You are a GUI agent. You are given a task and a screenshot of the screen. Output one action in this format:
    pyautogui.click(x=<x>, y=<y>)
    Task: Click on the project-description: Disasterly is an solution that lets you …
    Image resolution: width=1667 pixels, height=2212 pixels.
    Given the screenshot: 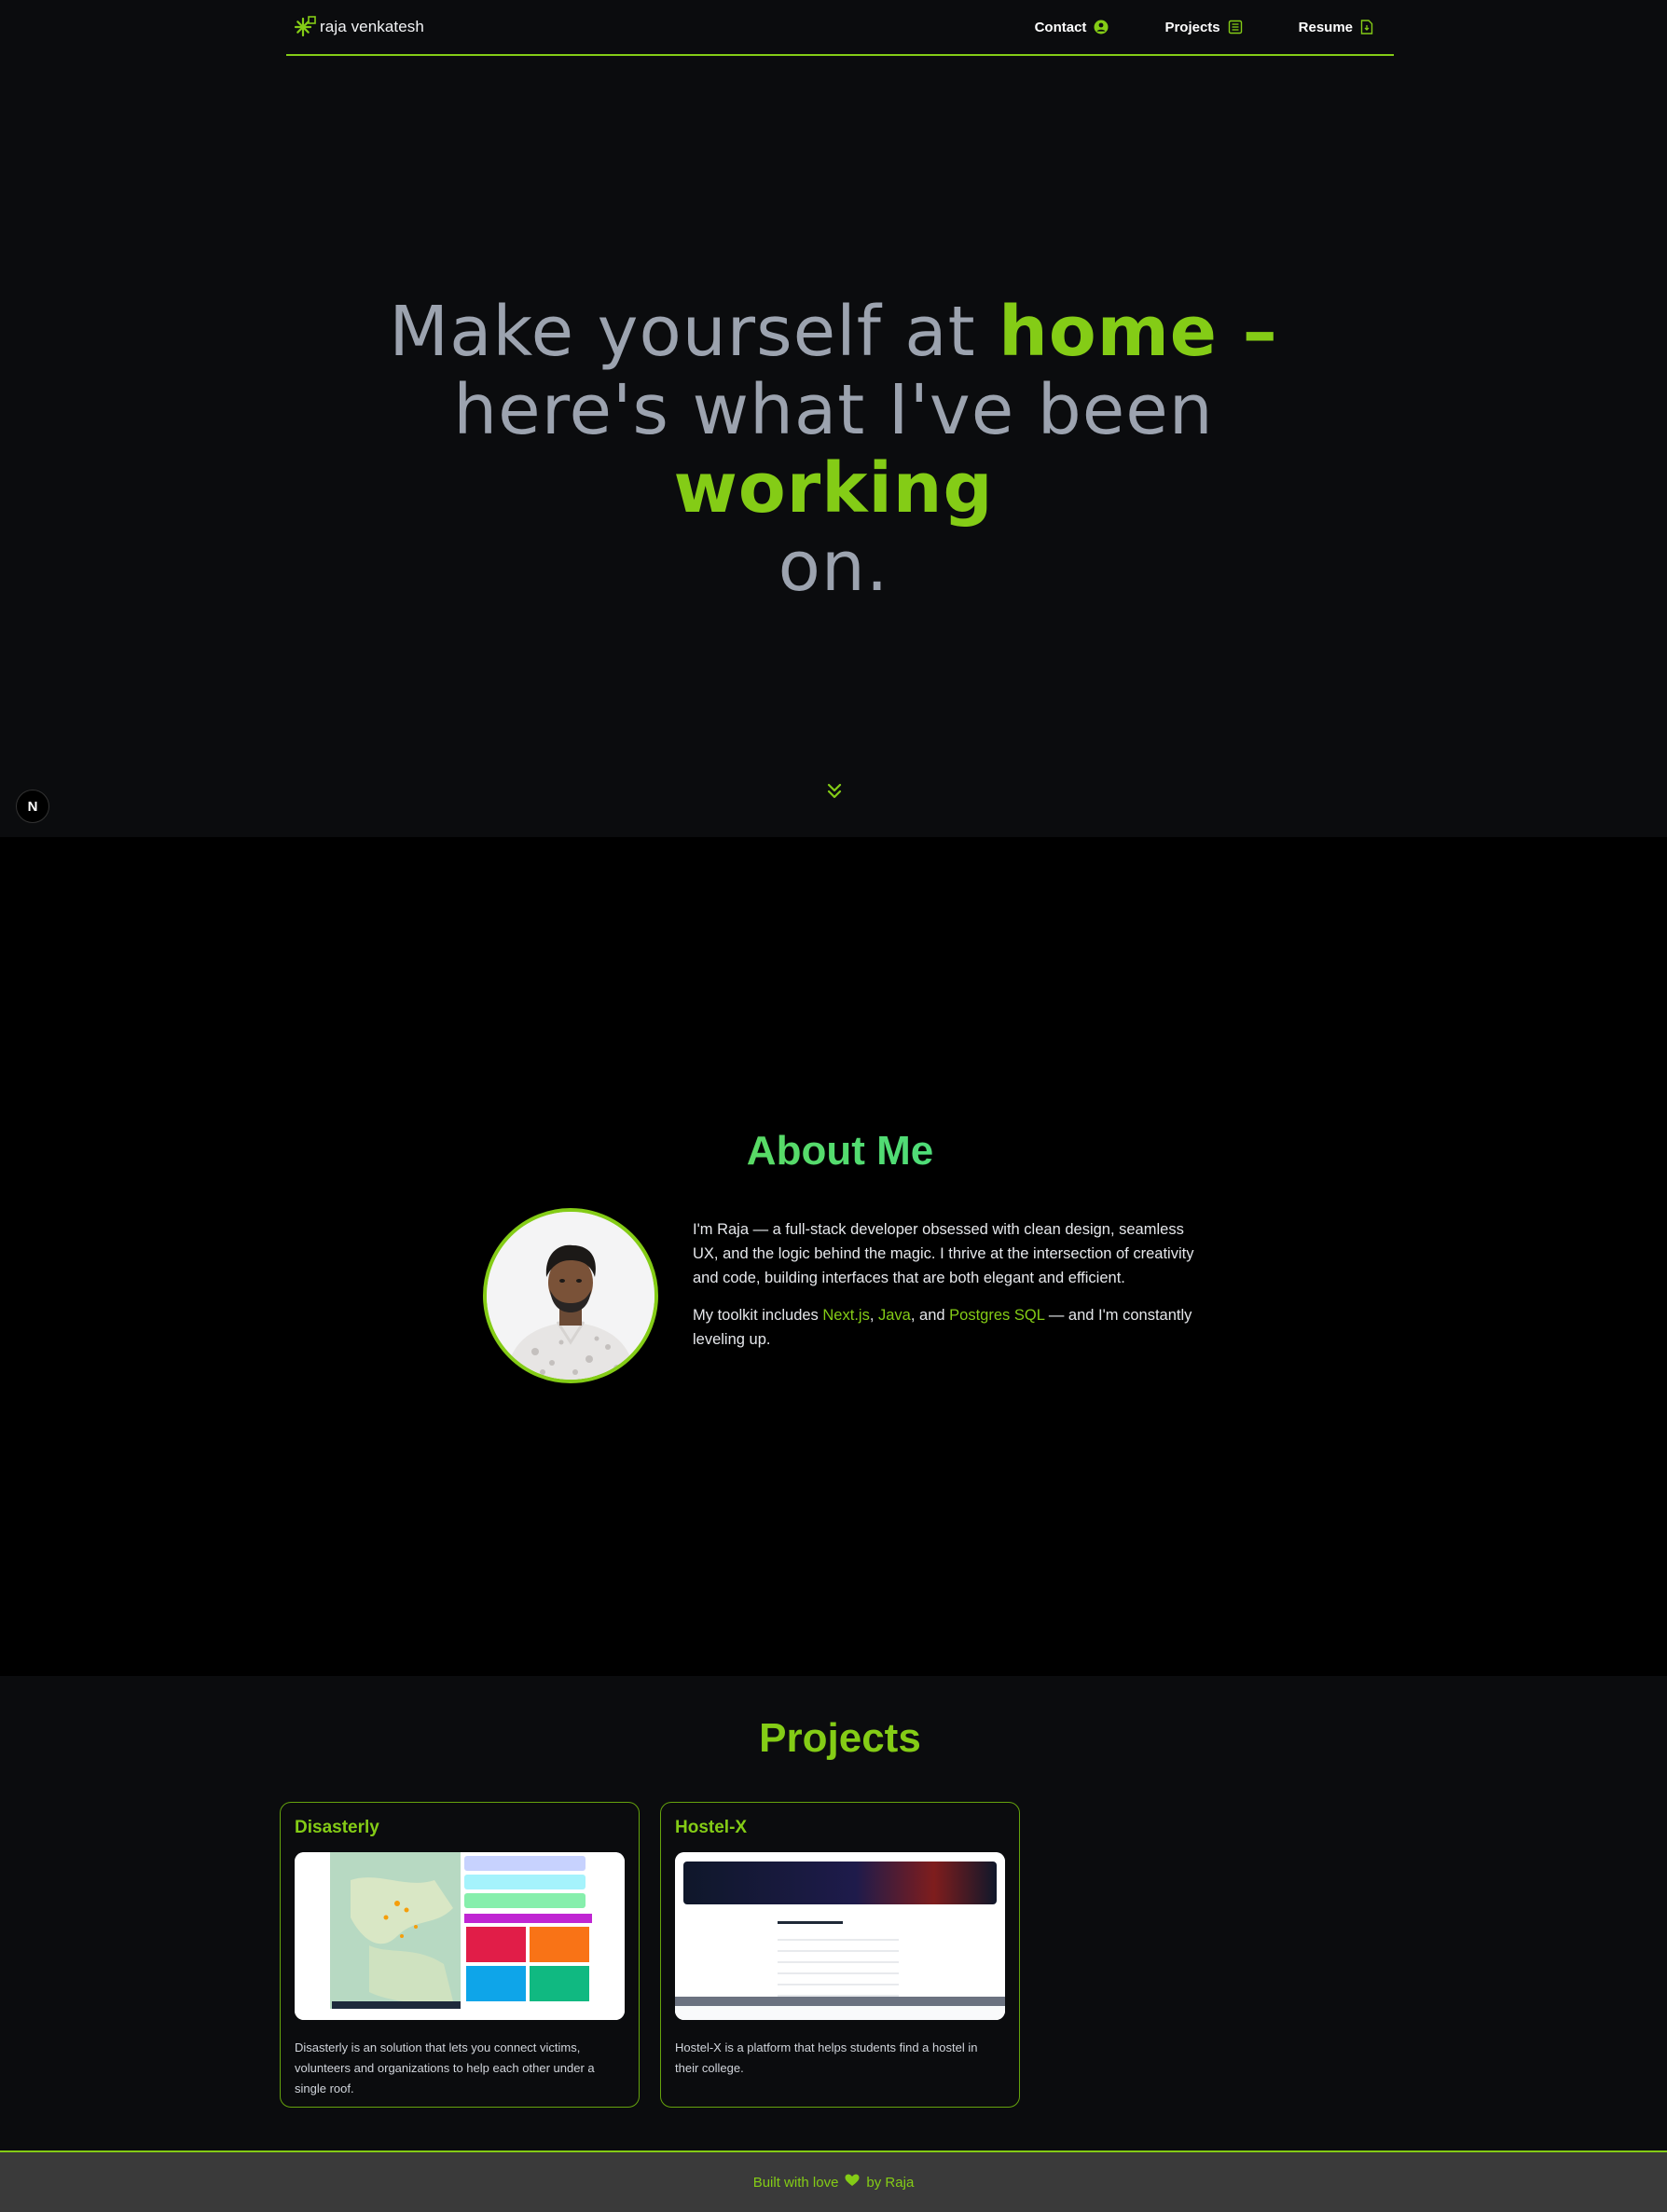 What is the action you would take?
    pyautogui.click(x=445, y=2067)
    